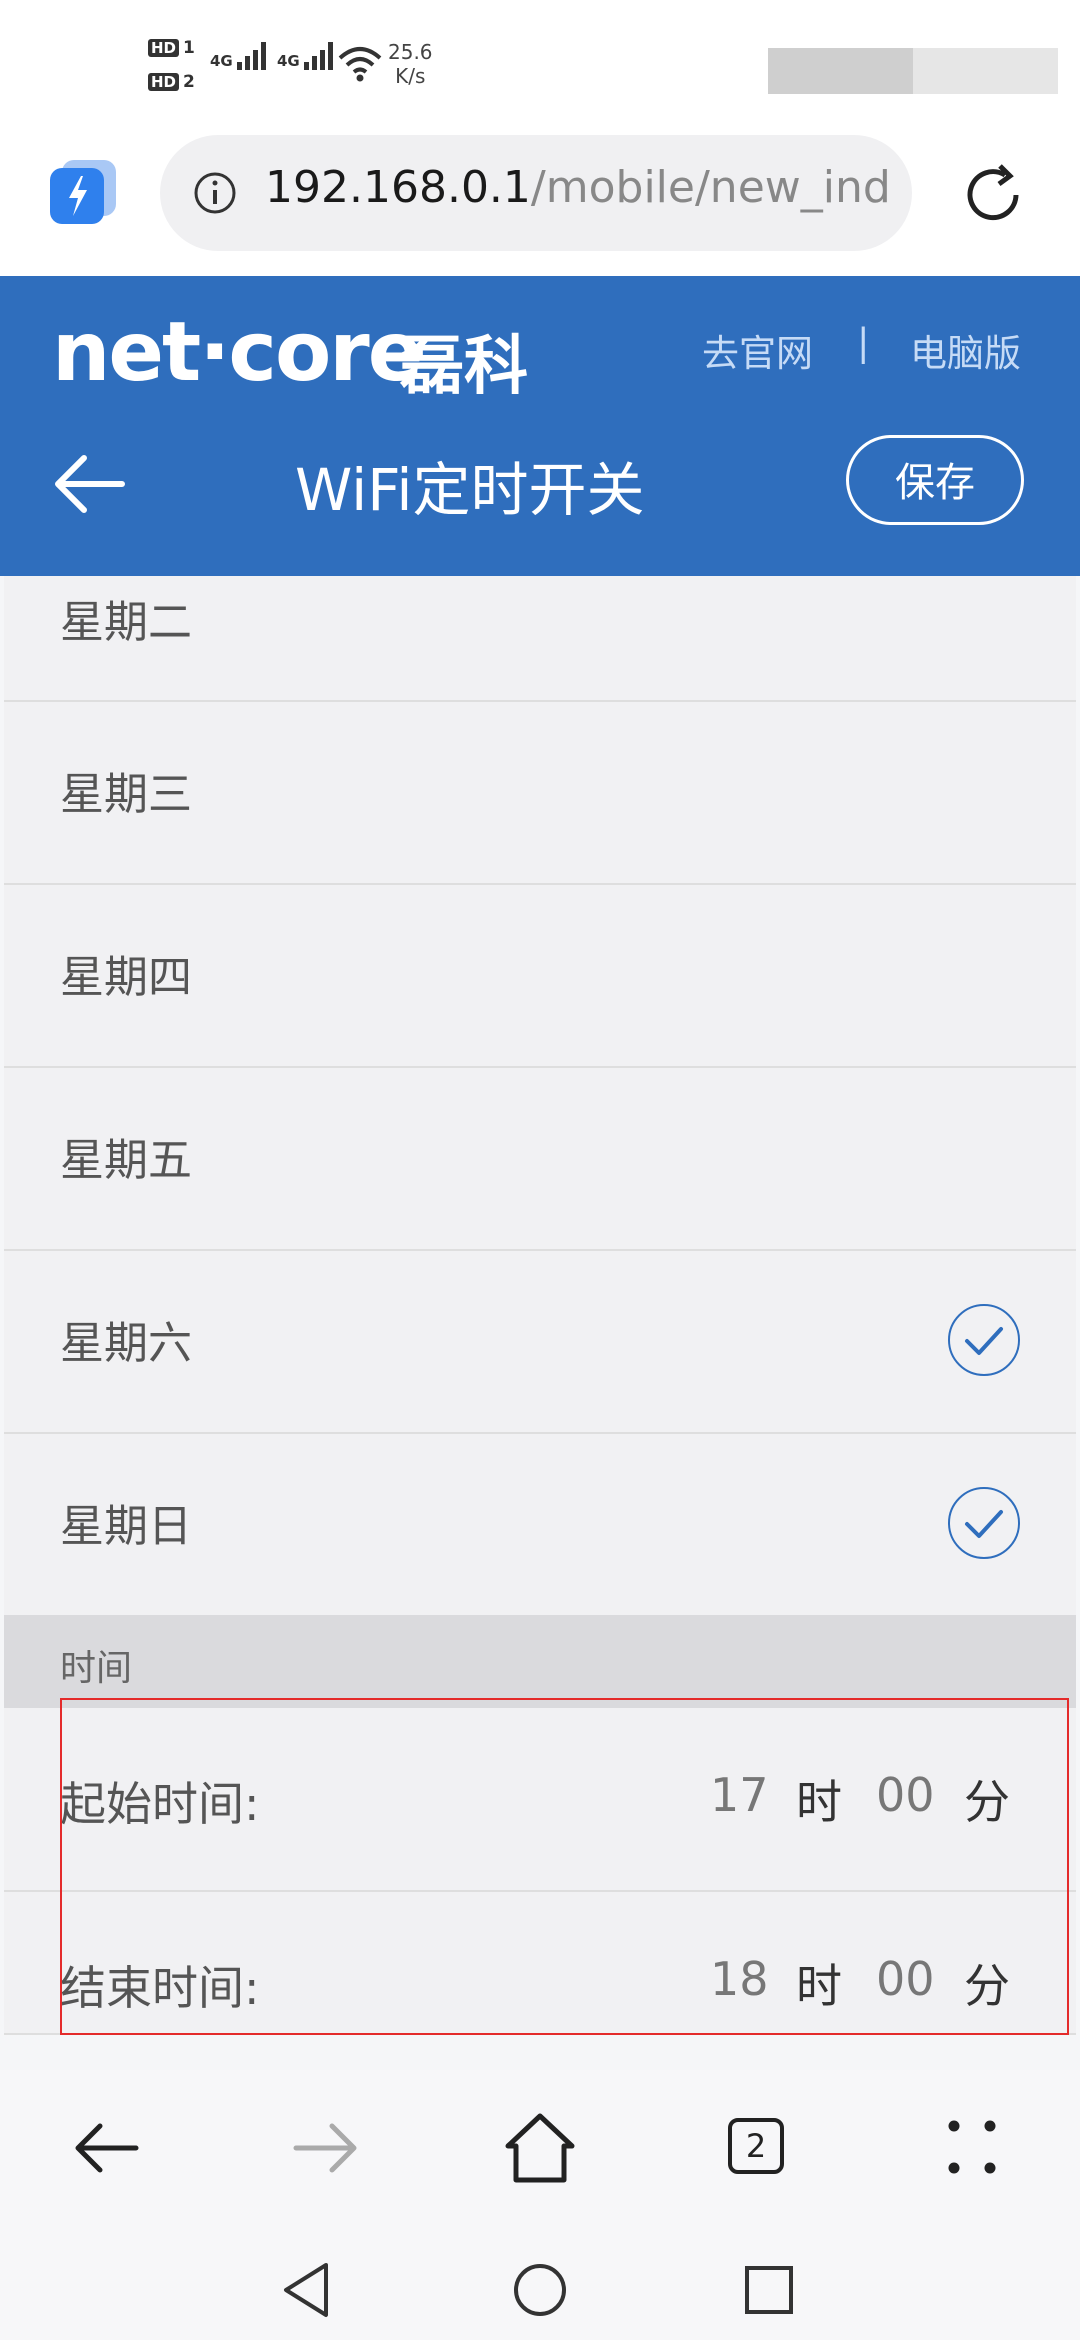  Describe the element at coordinates (540, 976) in the screenshot. I see `day-row-thursday: 星期四` at that location.